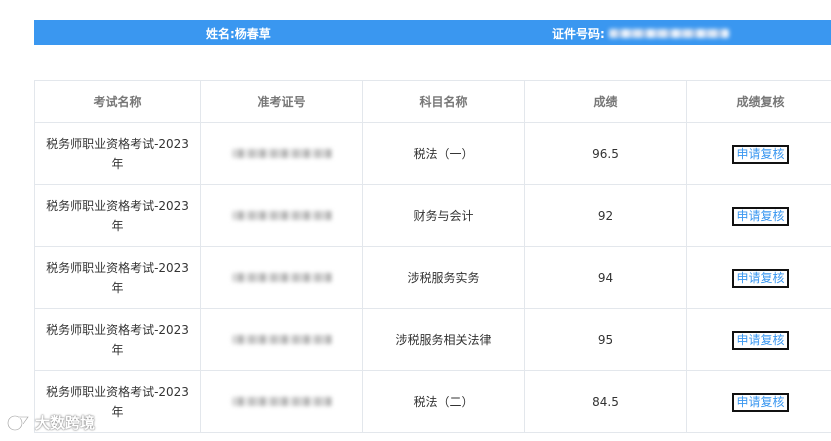 This screenshot has width=831, height=441. I want to click on table-header-row: 考试名称 准考证号 科目名称 成绩 成绩复核, so click(432, 101).